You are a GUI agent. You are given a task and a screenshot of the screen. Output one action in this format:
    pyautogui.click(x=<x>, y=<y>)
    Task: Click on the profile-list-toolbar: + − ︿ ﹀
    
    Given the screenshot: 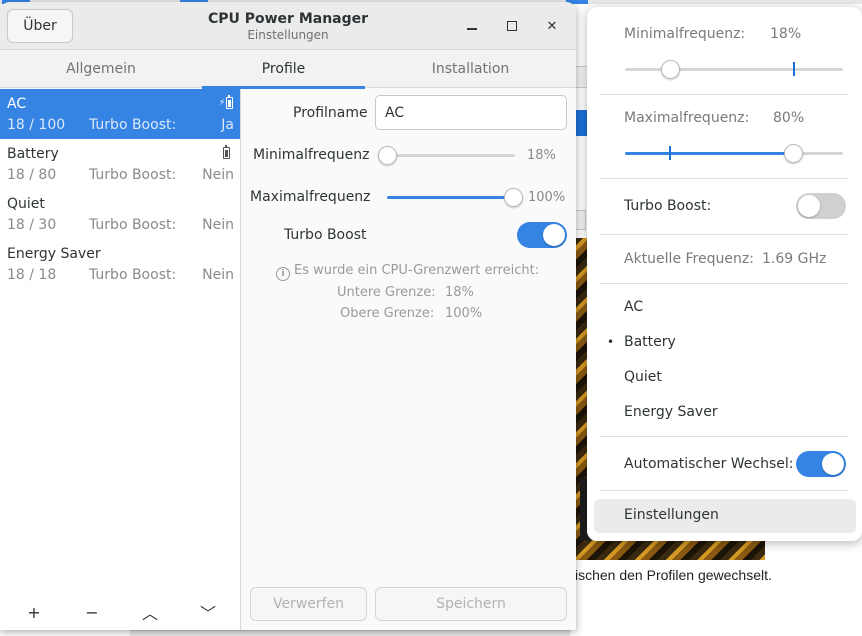 What is the action you would take?
    pyautogui.click(x=120, y=612)
    